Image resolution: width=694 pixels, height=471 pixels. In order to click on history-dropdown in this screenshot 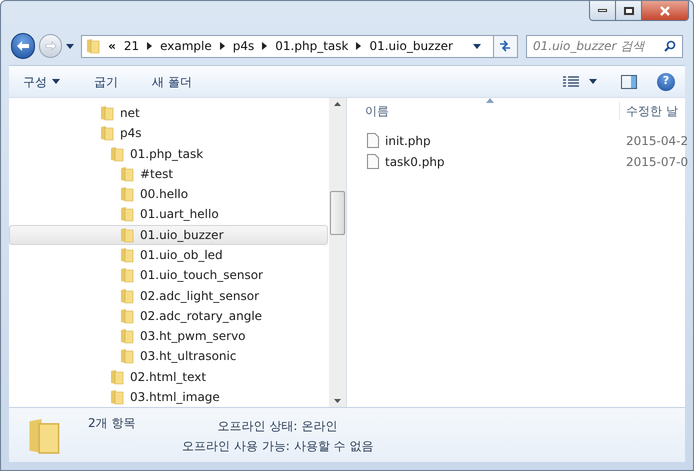, I will do `click(71, 46)`.